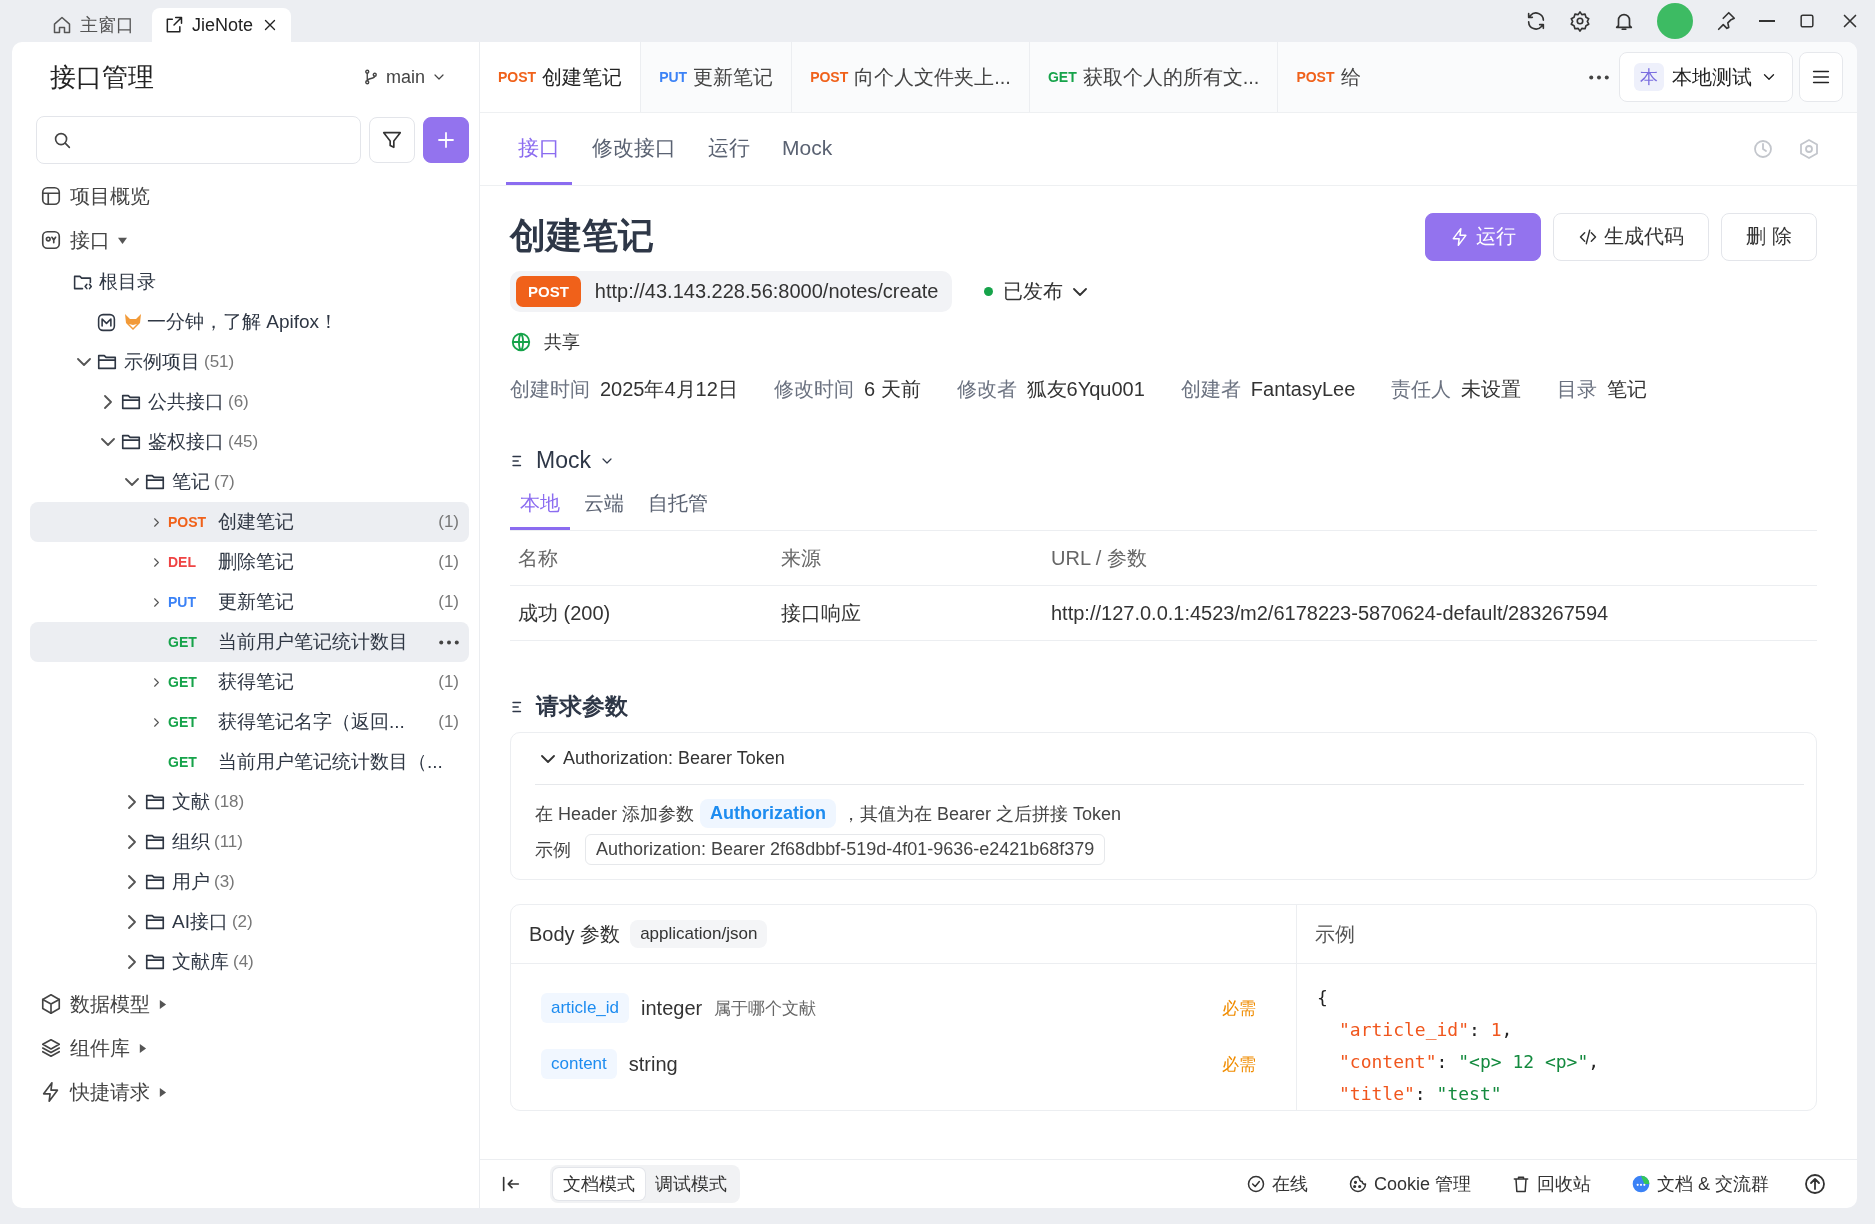 The height and width of the screenshot is (1224, 1875). What do you see at coordinates (133, 322) in the screenshot?
I see `fox-icon` at bounding box center [133, 322].